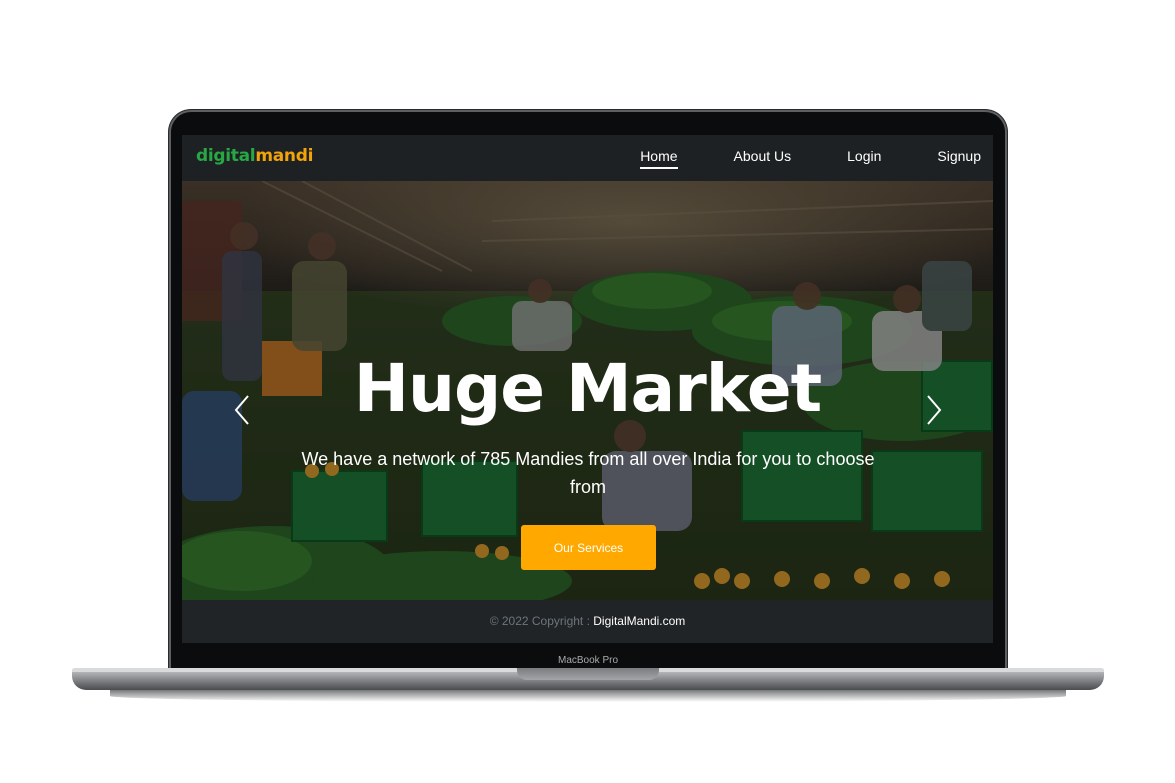 Image resolution: width=1175 pixels, height=783 pixels. I want to click on logo-part-mandi: mandi, so click(284, 156).